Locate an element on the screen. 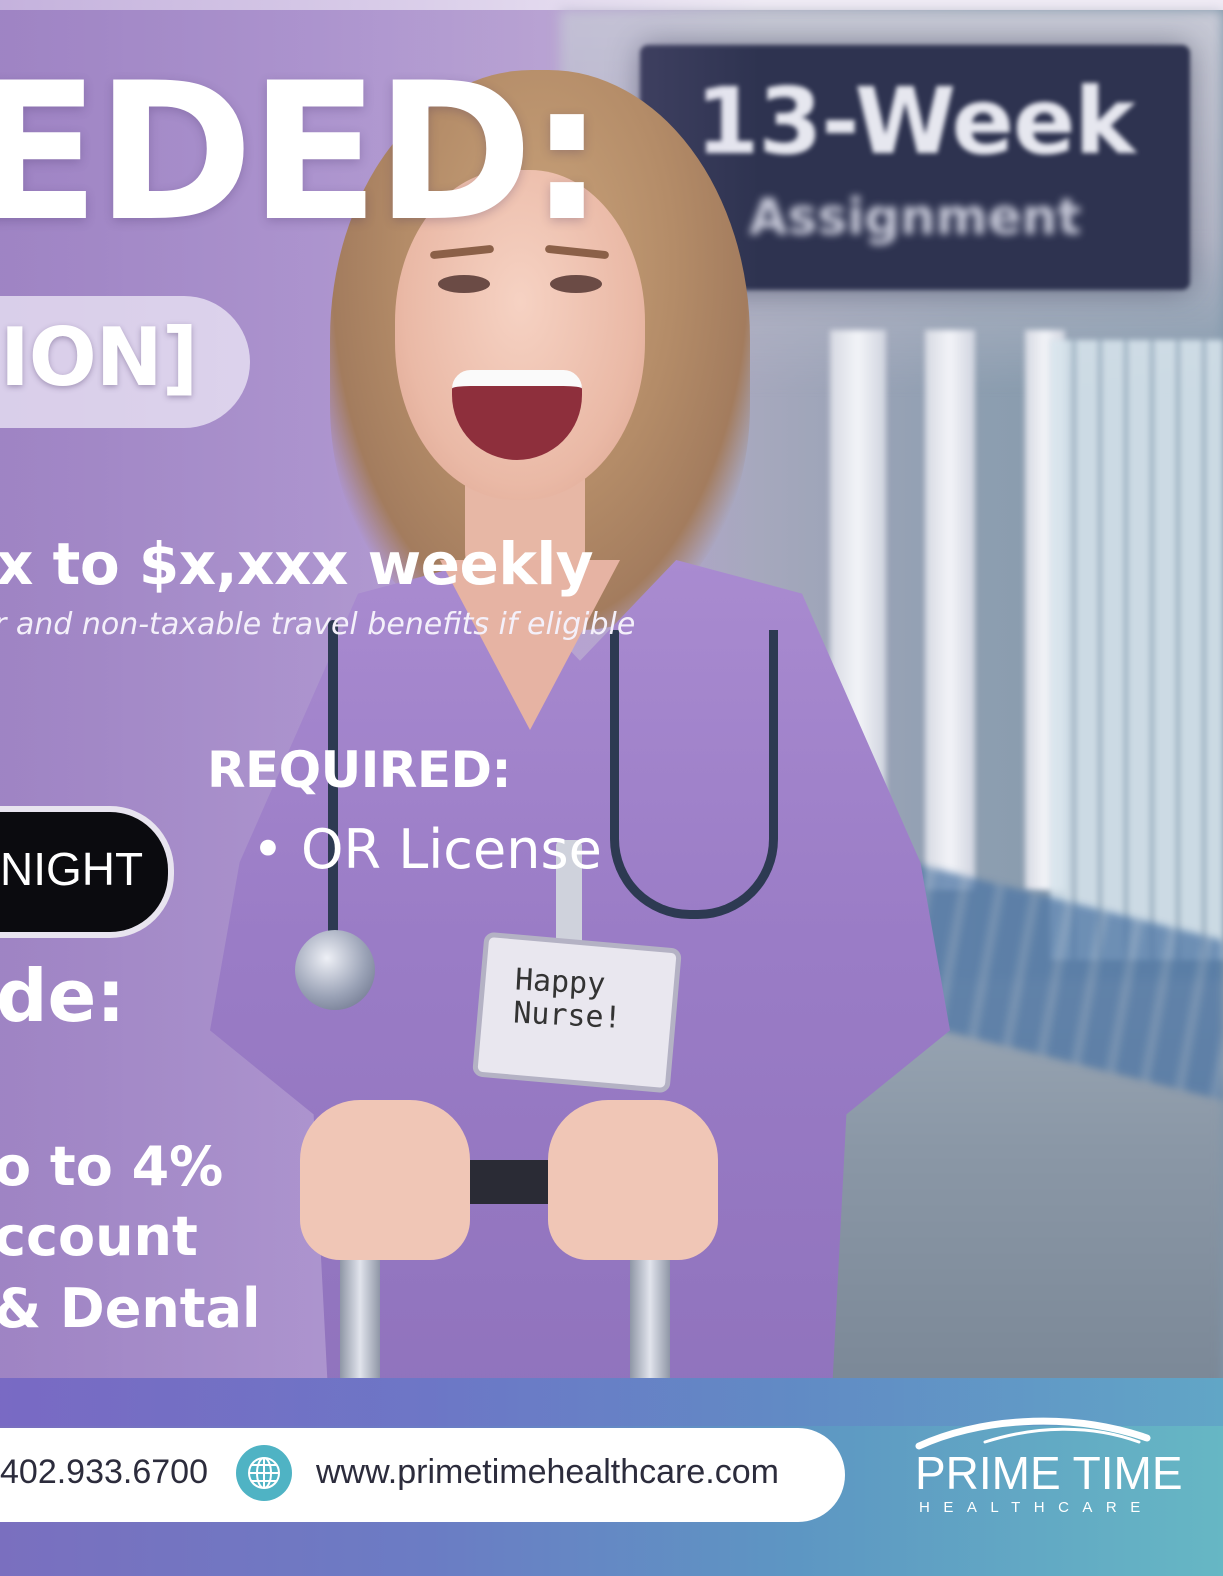  required-item: • OR License is located at coordinates (427, 850).